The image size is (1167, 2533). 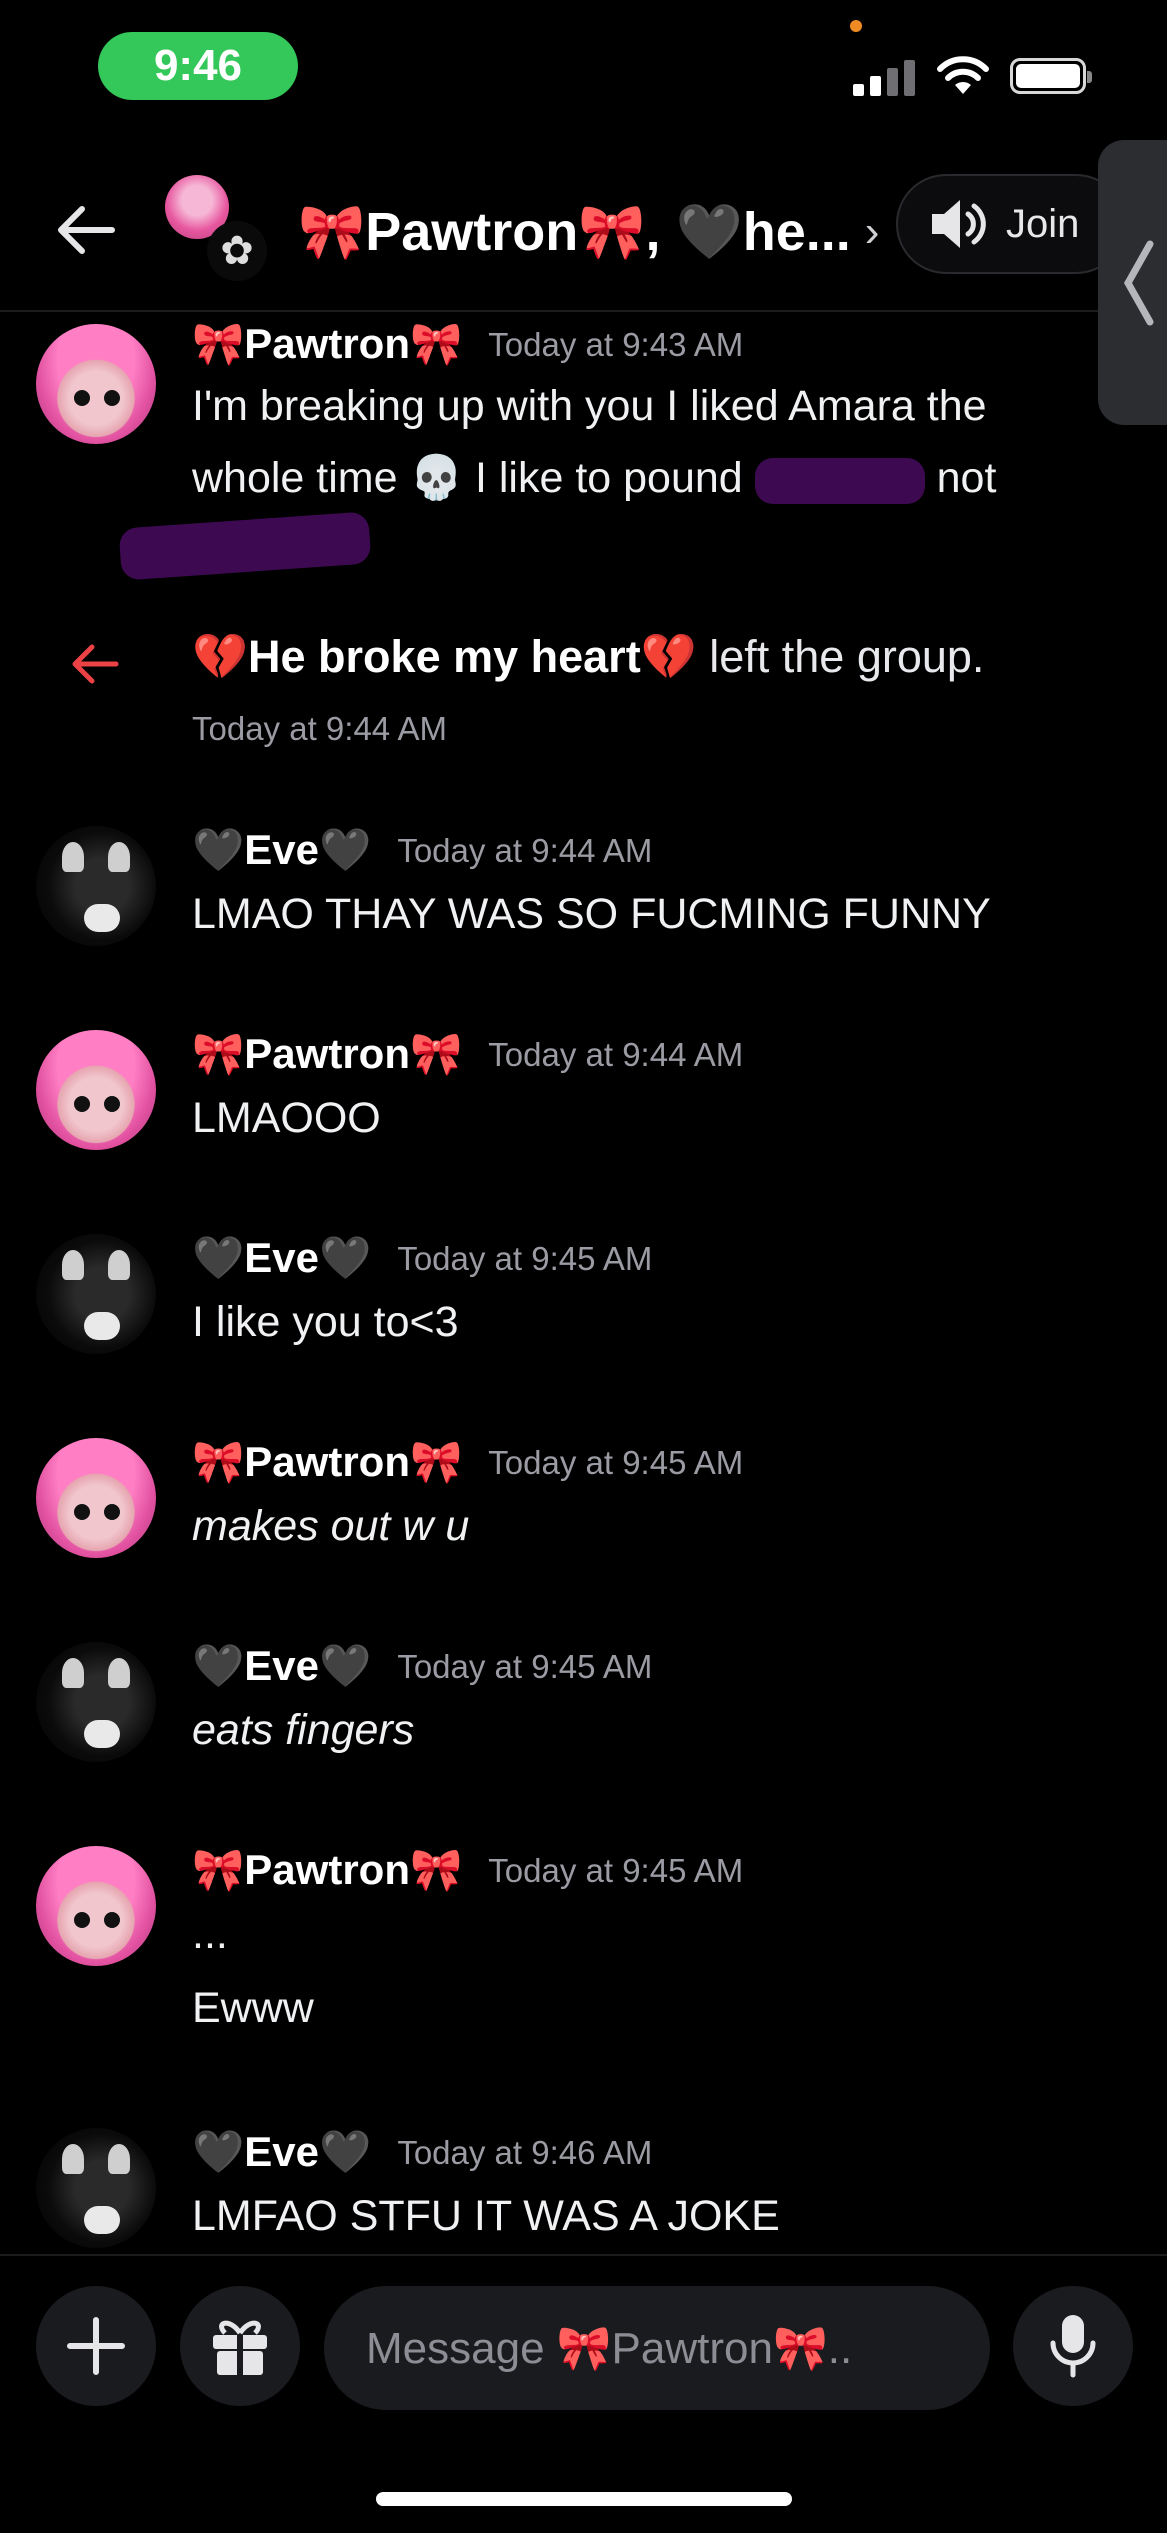 I want to click on microphone-icon, so click(x=1073, y=2346).